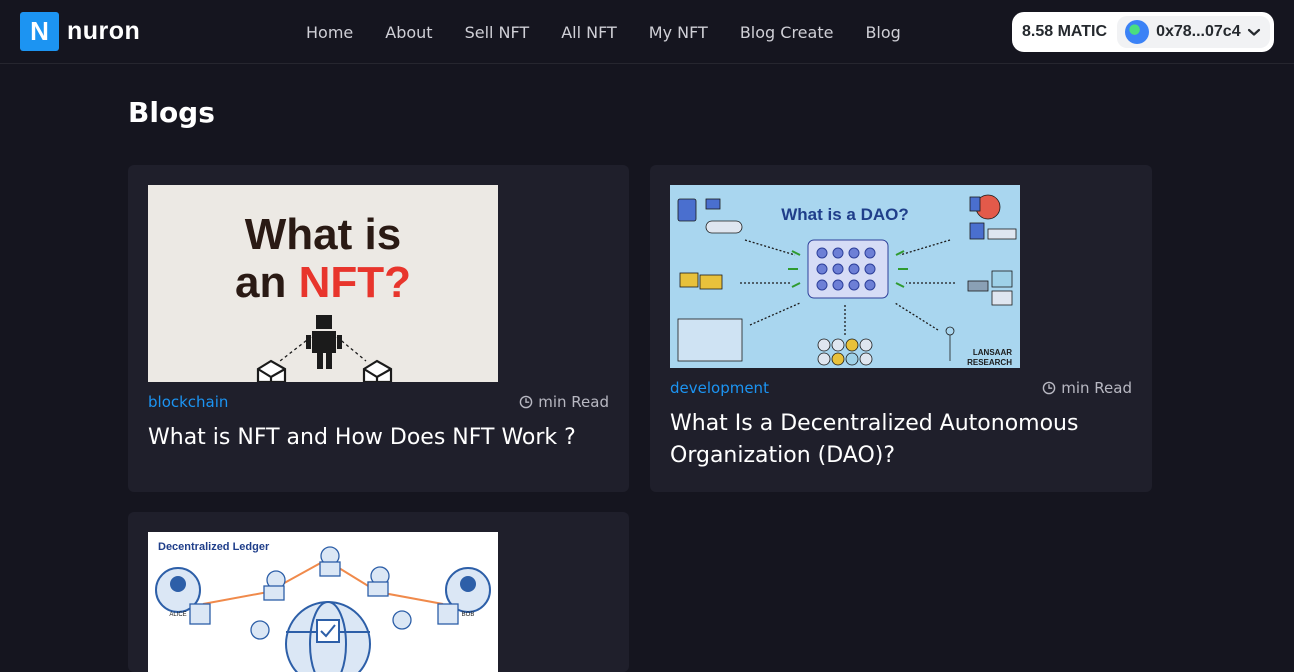  What do you see at coordinates (1198, 31) in the screenshot?
I see `wallet-address: 0x78...07c4` at bounding box center [1198, 31].